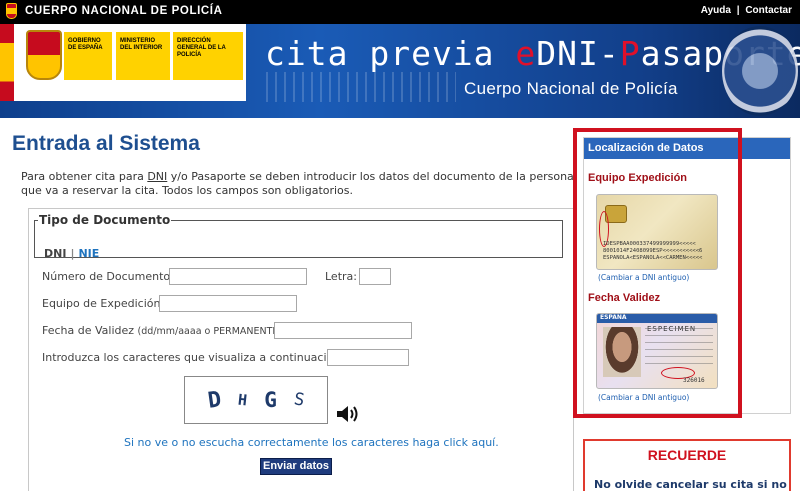 Image resolution: width=800 pixels, height=491 pixels. What do you see at coordinates (687, 455) in the screenshot?
I see `reminder-title: RECUERDE` at bounding box center [687, 455].